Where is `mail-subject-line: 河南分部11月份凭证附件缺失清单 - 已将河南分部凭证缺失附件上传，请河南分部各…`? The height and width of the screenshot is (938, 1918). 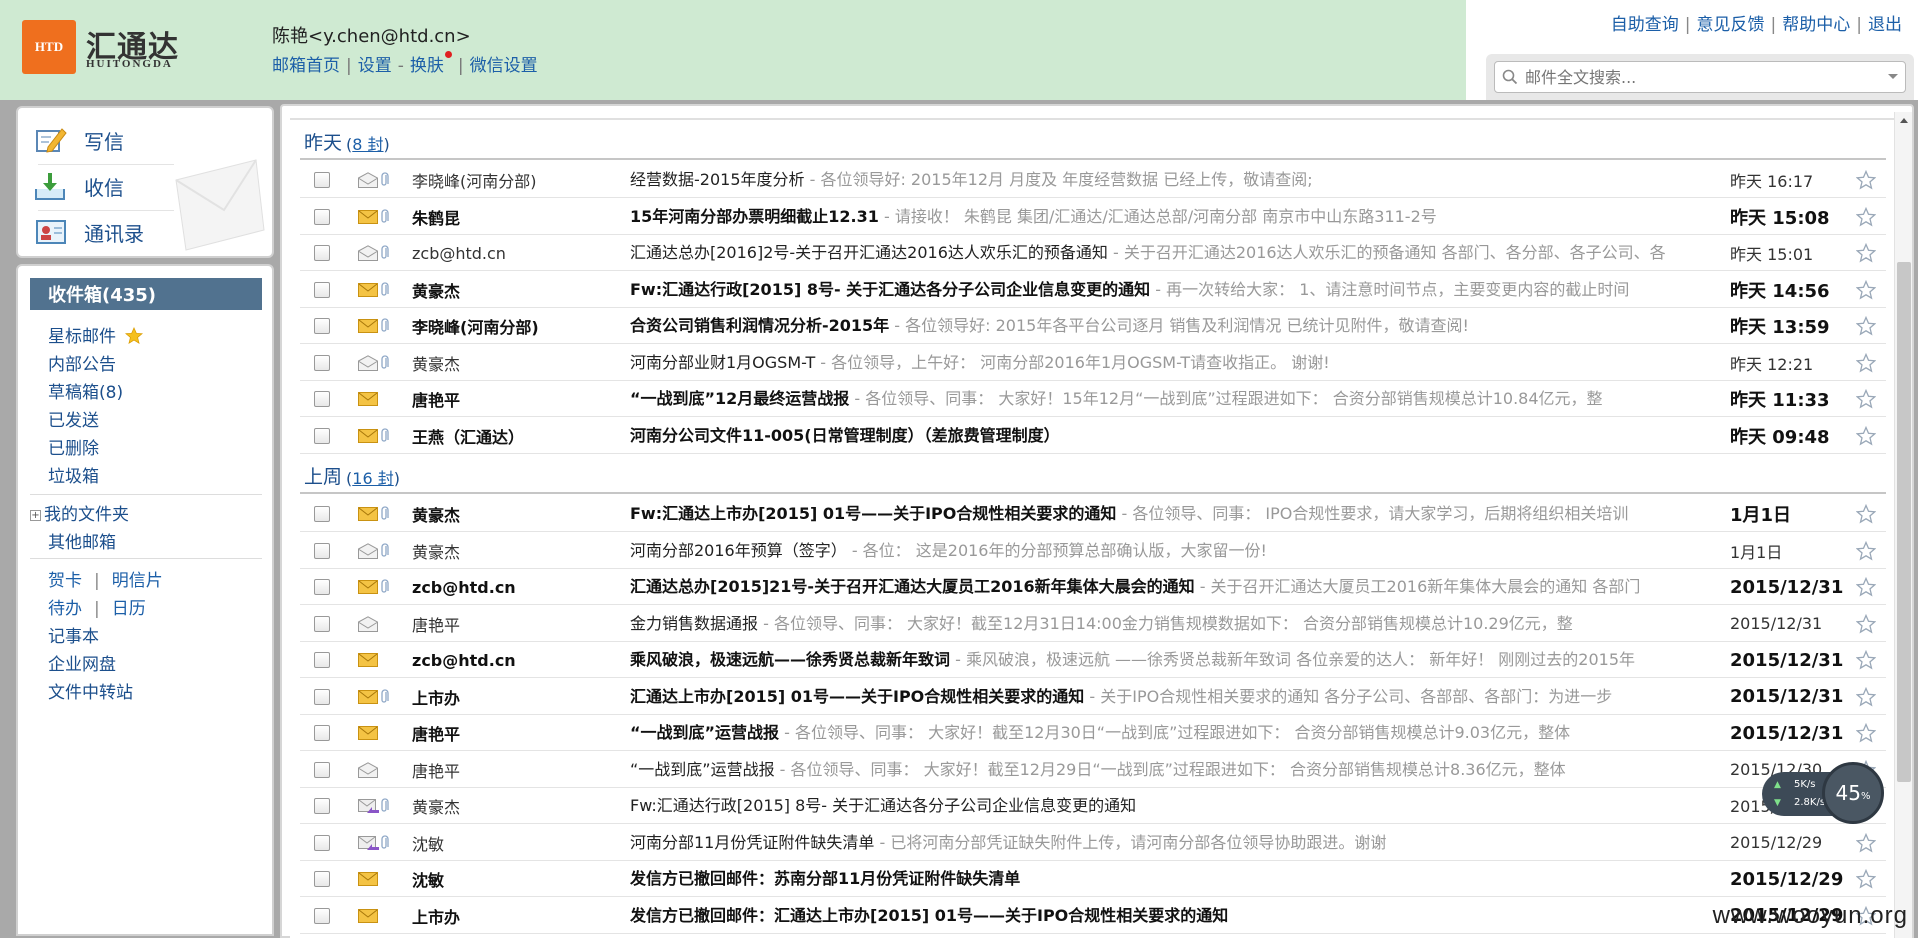
mail-subject-line: 河南分部11月份凭证附件缺失清单 - 已将河南分部凭证缺失附件上传，请河南分部各… is located at coordinates (1160, 843).